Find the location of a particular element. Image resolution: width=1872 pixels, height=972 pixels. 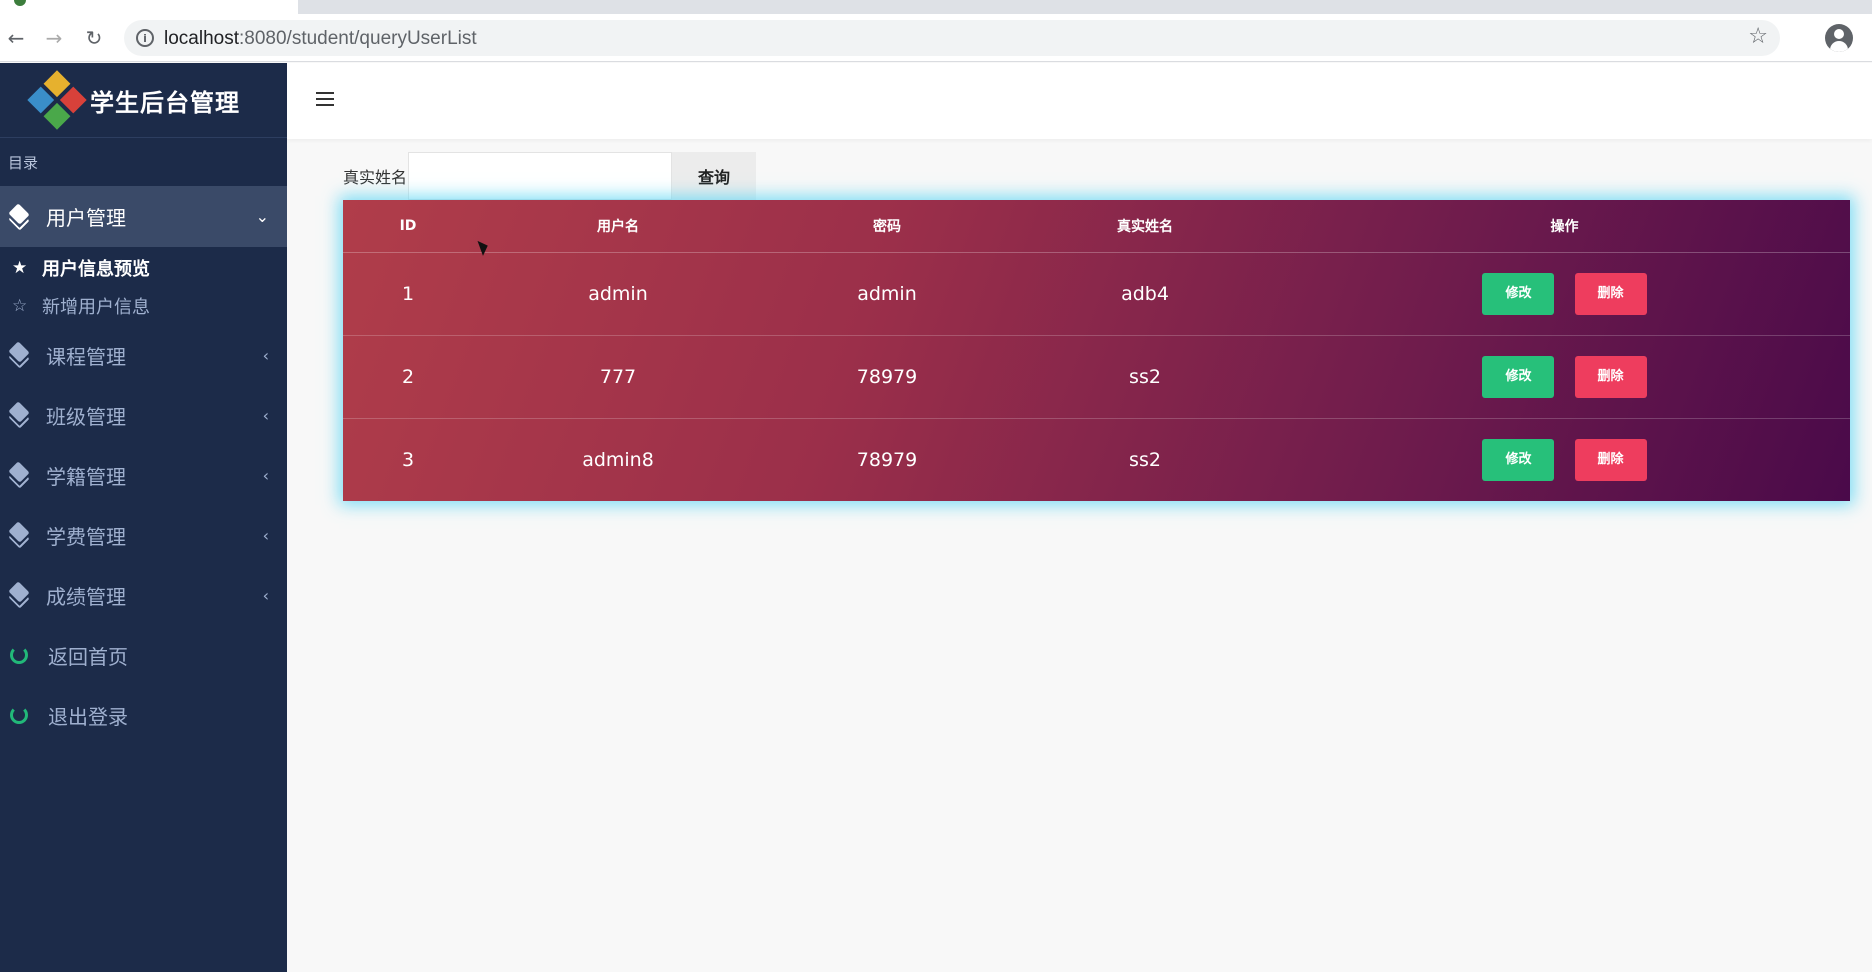

tab-favicon-icon is located at coordinates (20, 3).